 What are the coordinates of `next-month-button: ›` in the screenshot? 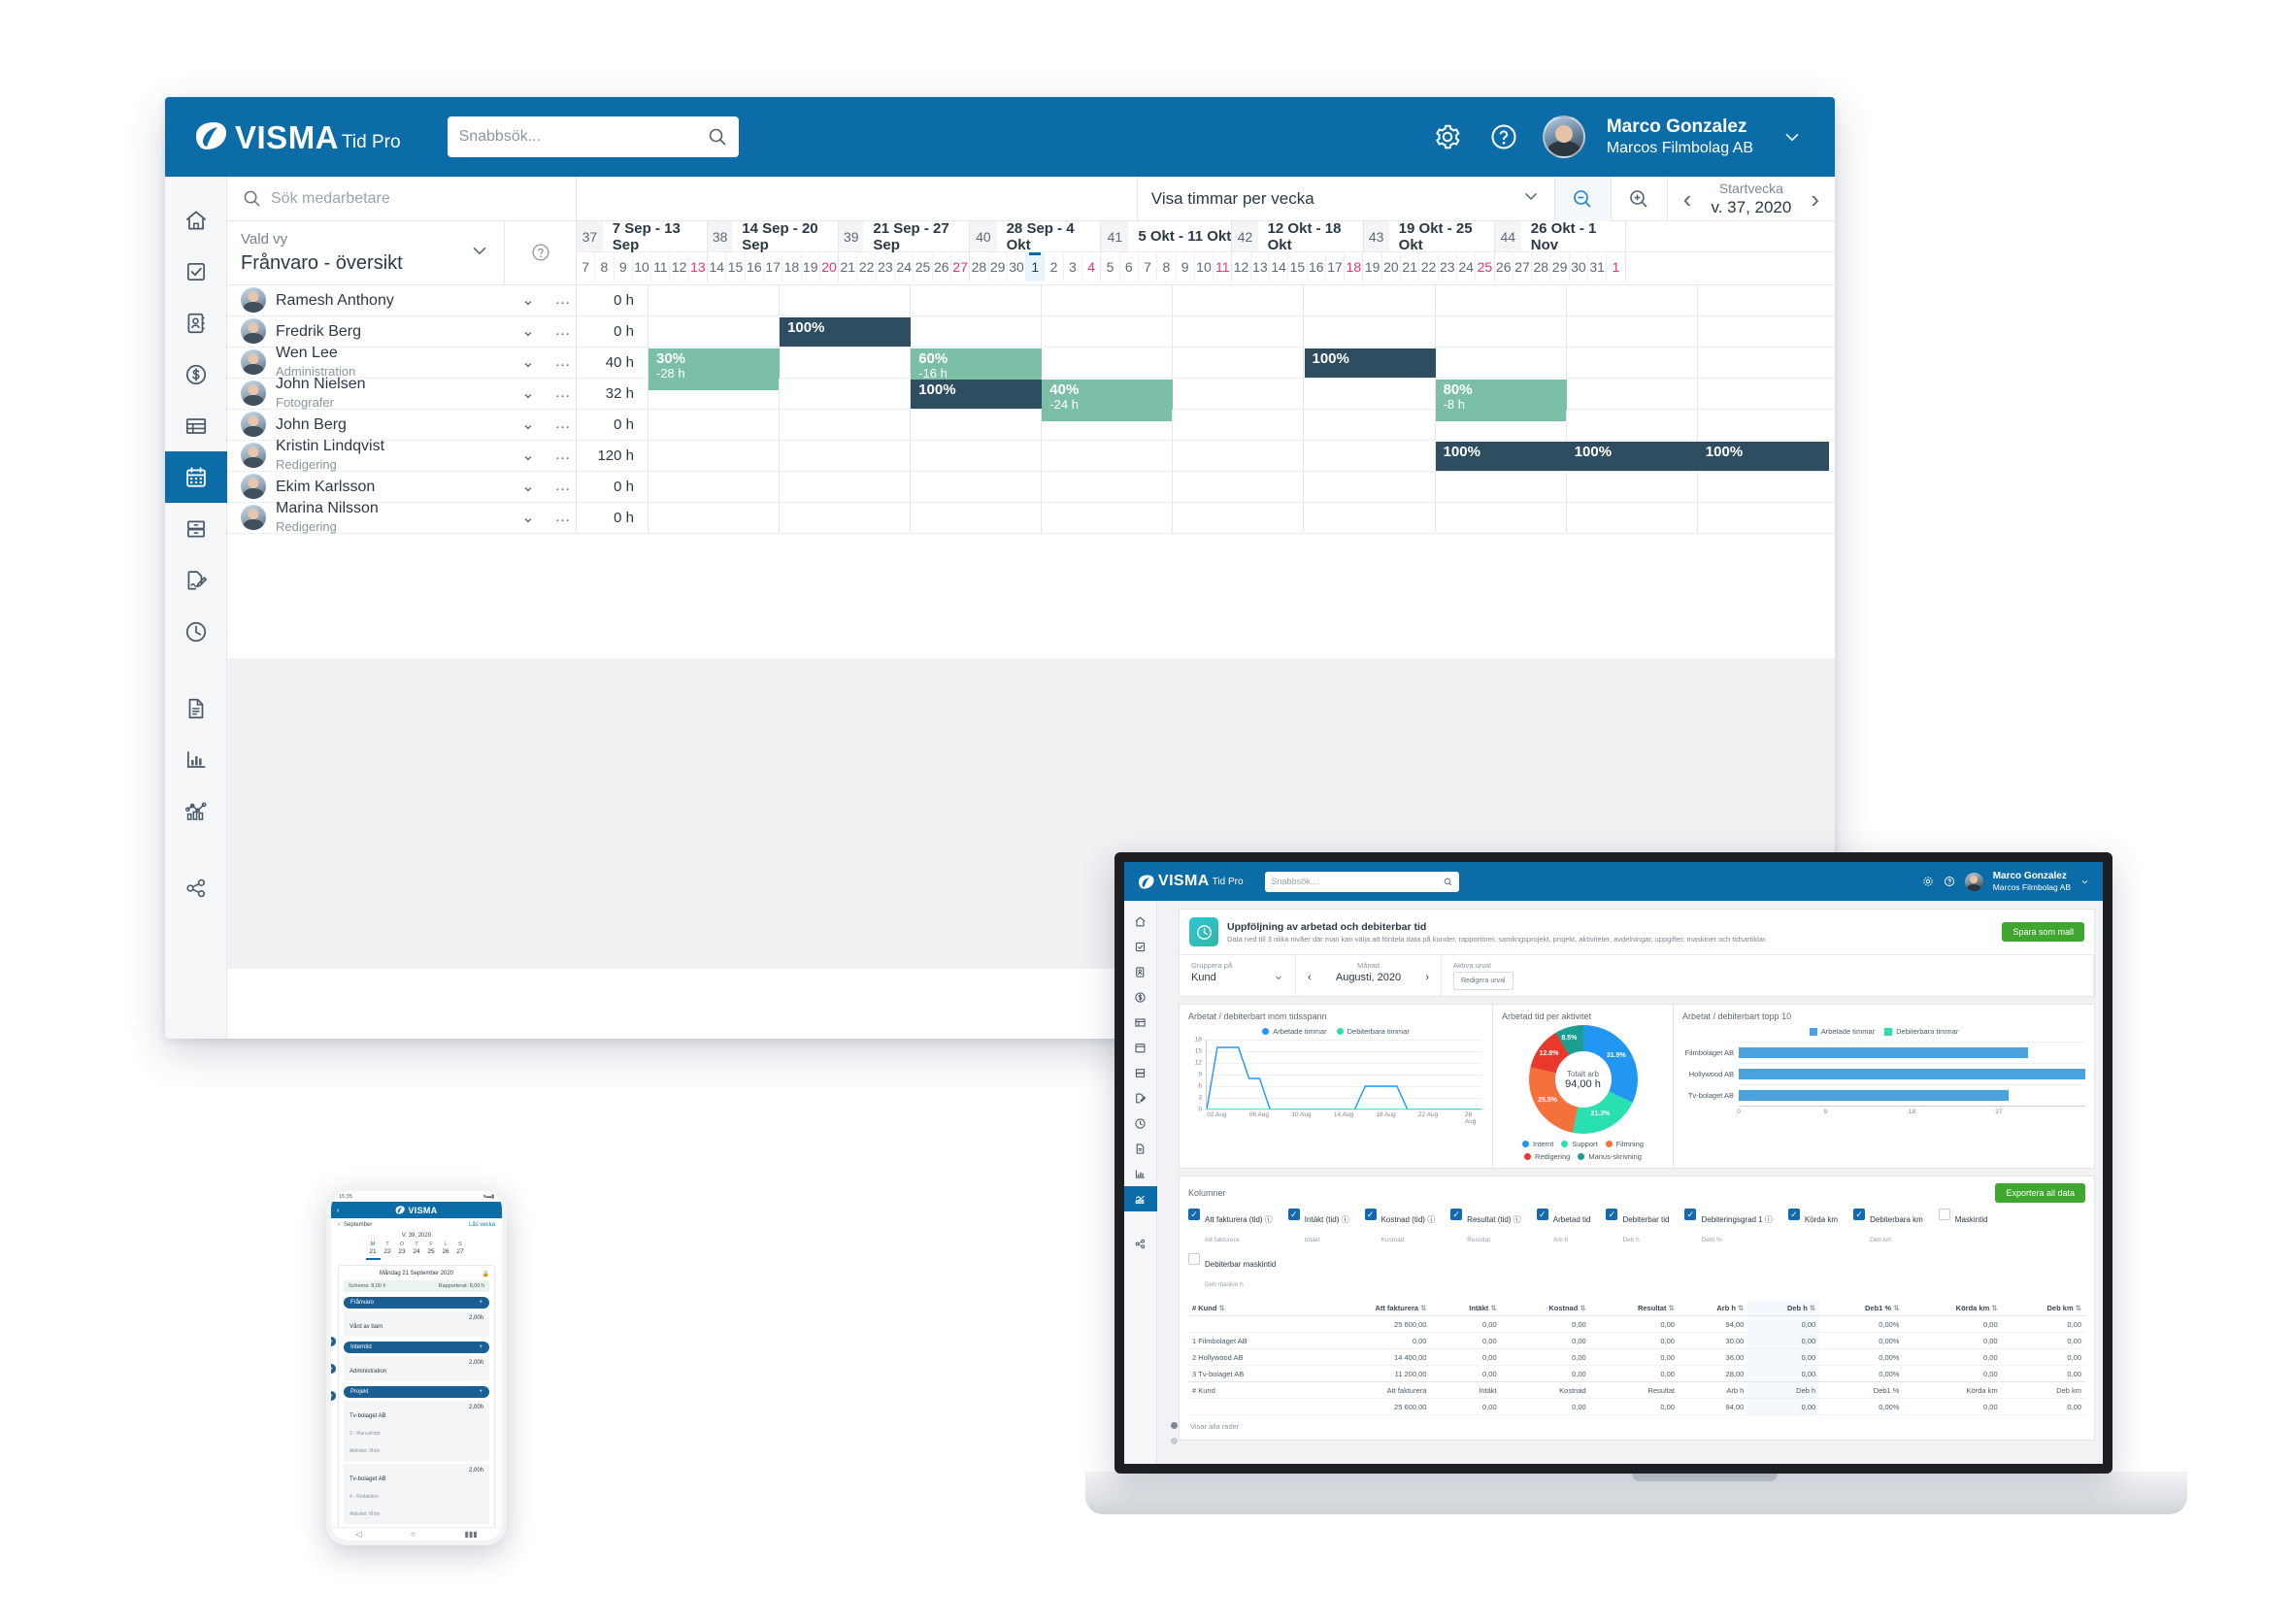 It's located at (1427, 977).